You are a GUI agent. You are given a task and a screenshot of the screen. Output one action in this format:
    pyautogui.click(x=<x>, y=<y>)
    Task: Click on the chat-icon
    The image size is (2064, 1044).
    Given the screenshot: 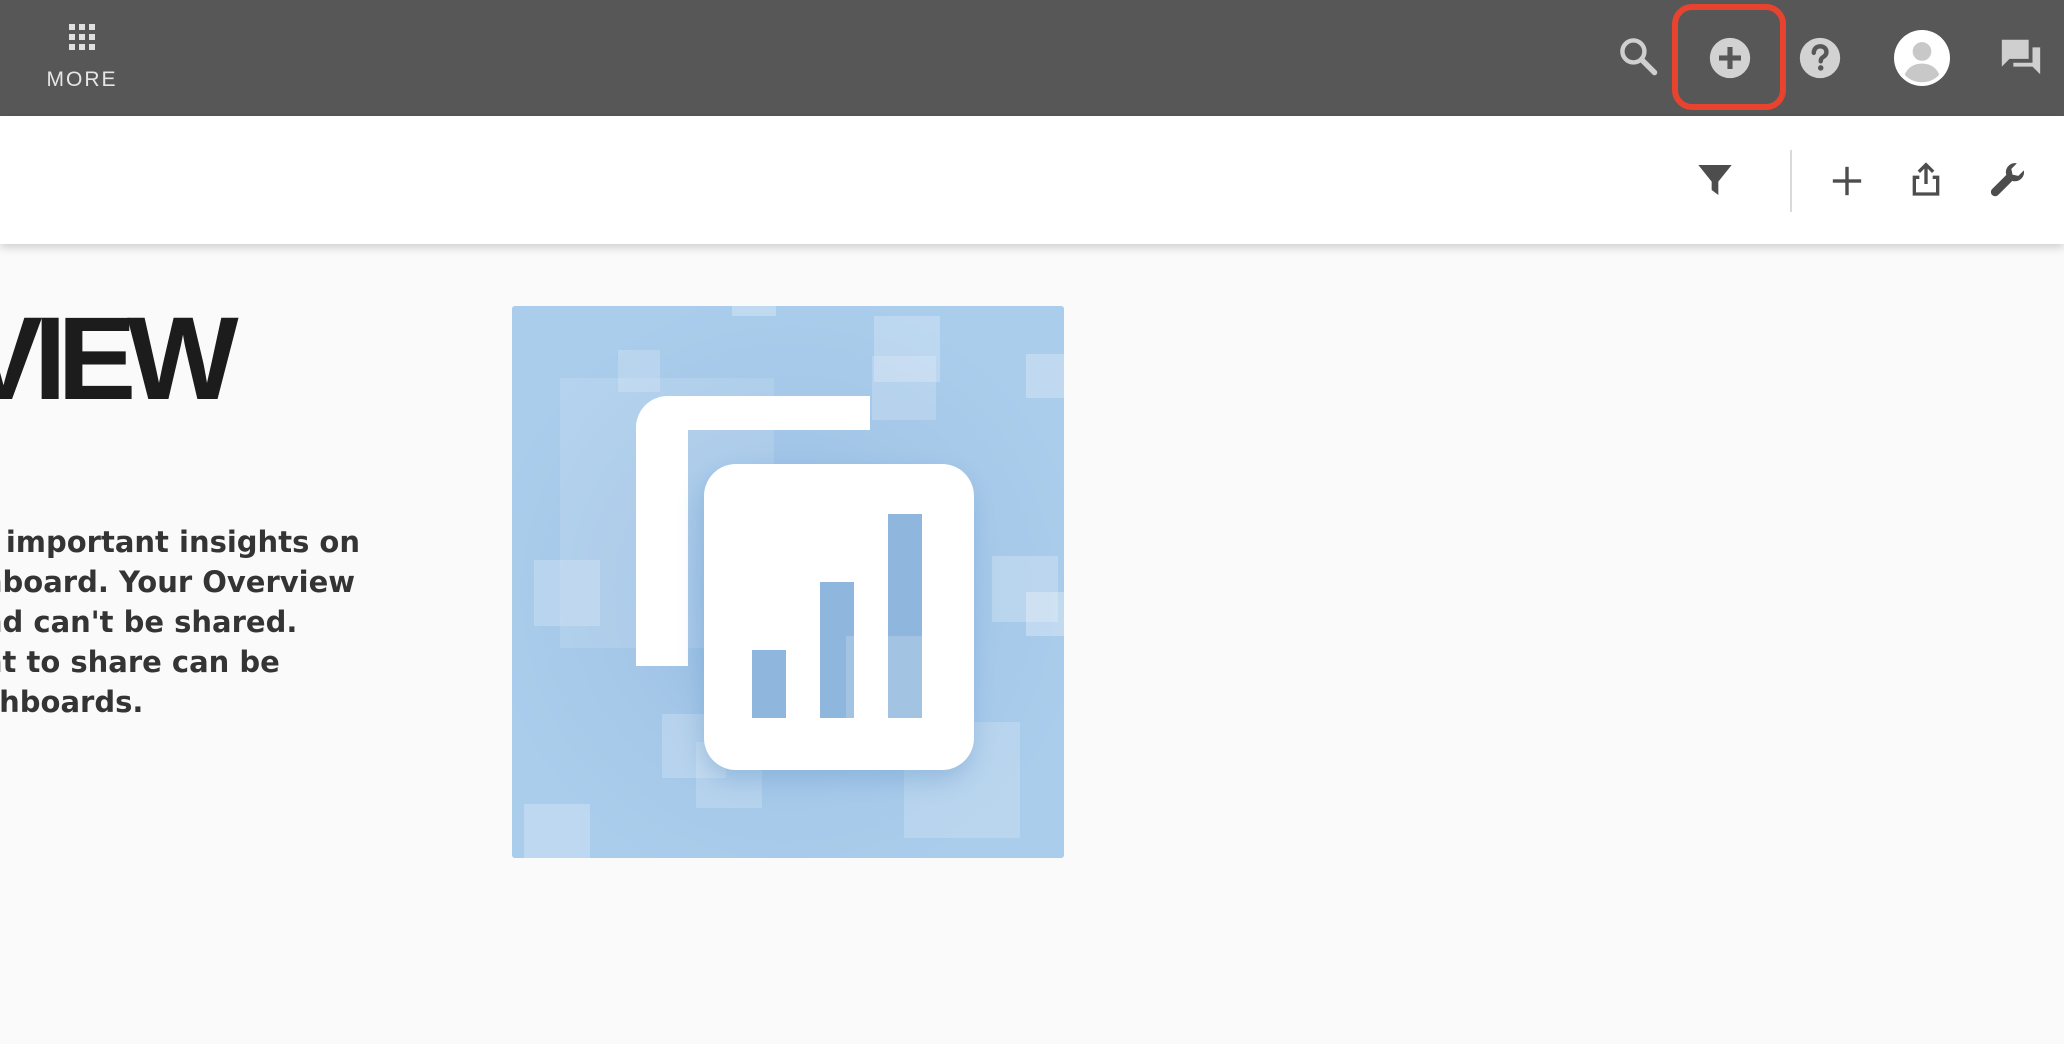 What is the action you would take?
    pyautogui.click(x=2021, y=57)
    